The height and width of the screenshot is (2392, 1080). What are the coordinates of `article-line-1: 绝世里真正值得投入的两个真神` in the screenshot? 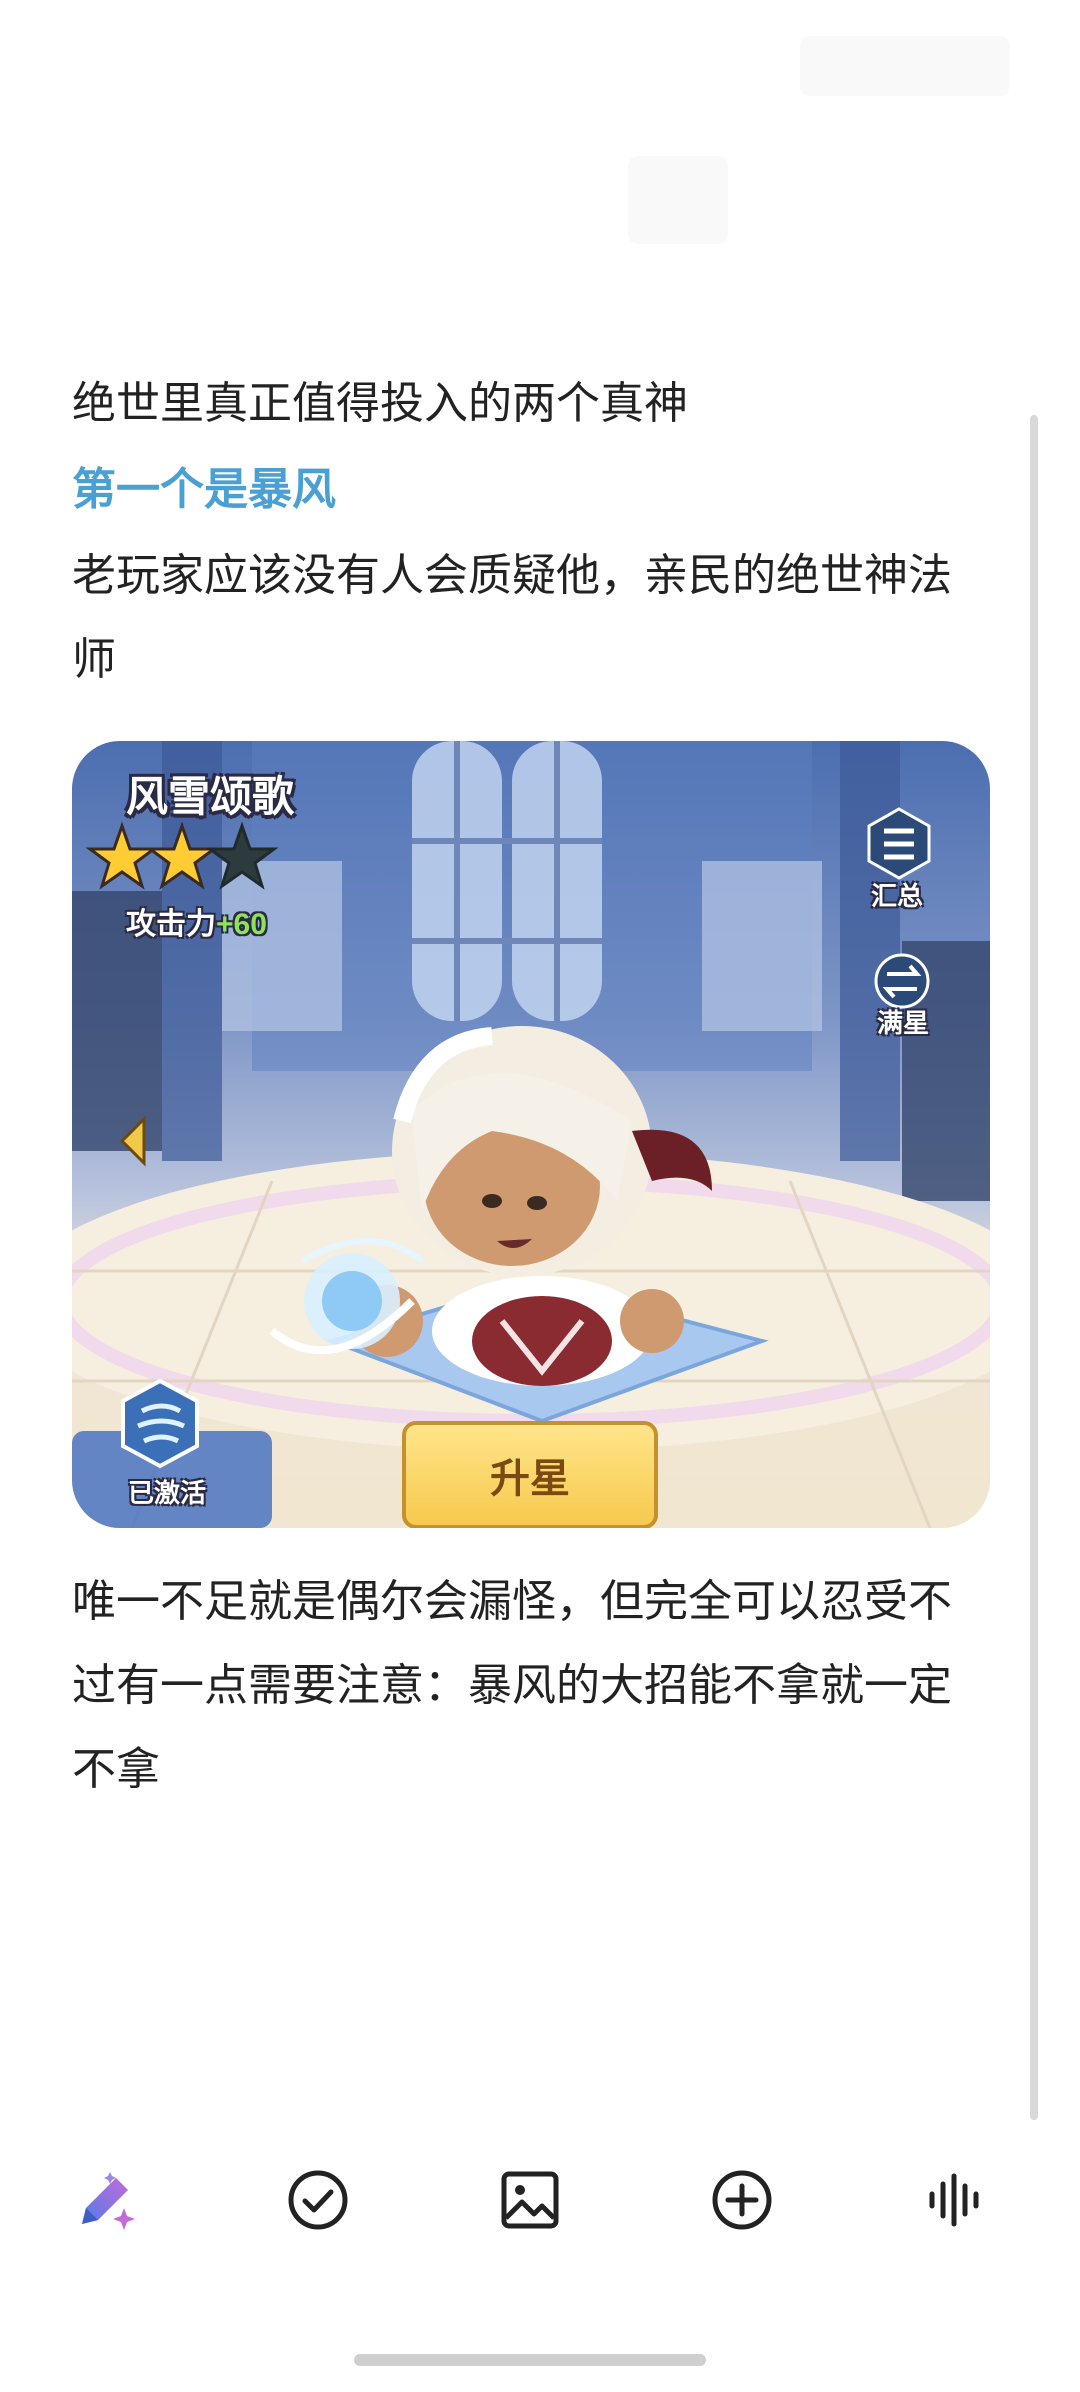 It's located at (380, 403).